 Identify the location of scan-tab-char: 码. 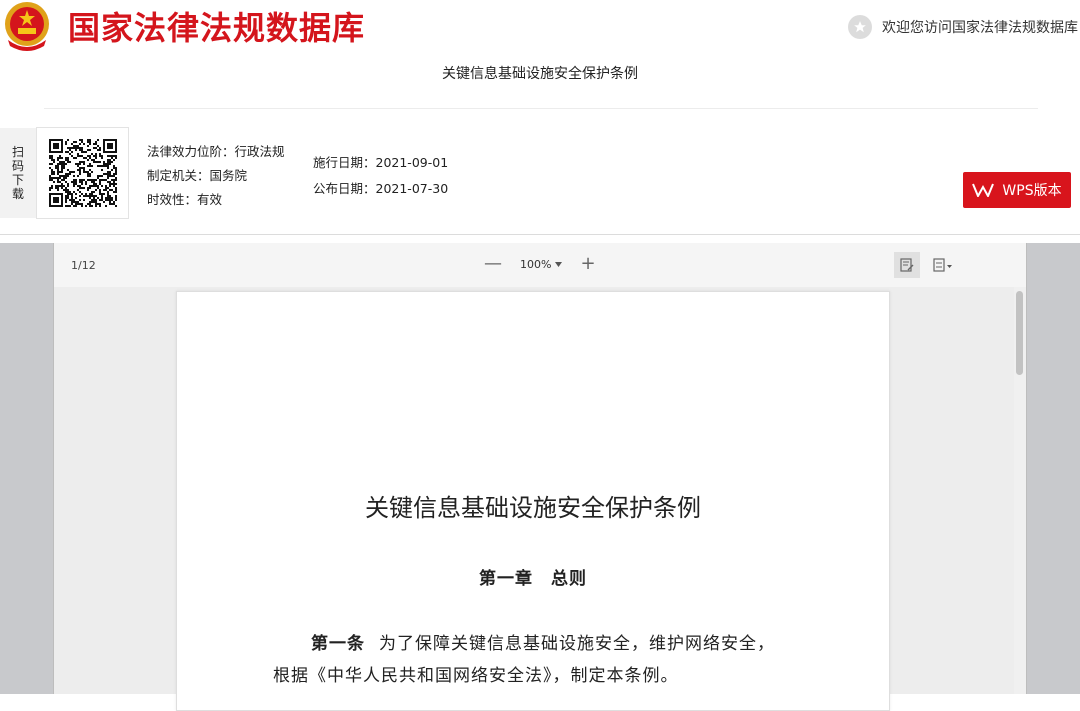
(17, 166).